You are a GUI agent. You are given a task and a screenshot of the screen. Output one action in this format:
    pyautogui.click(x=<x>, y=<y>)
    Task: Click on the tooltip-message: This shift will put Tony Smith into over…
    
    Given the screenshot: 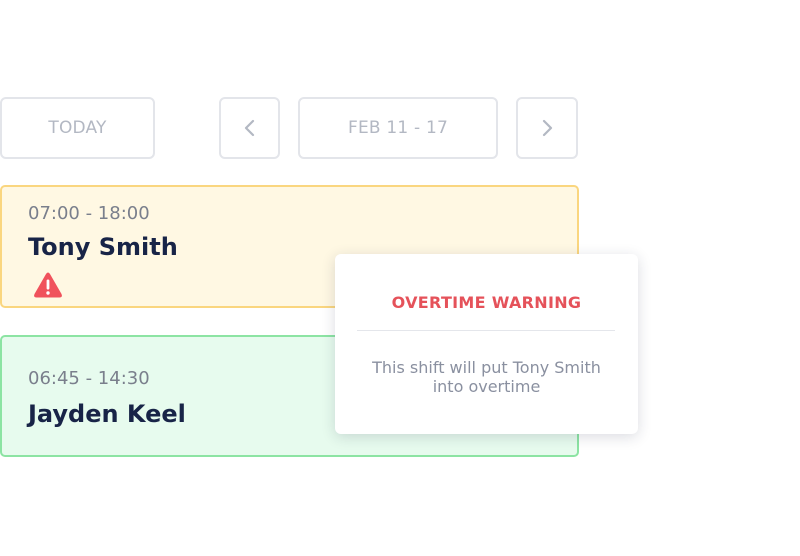 What is the action you would take?
    pyautogui.click(x=486, y=377)
    